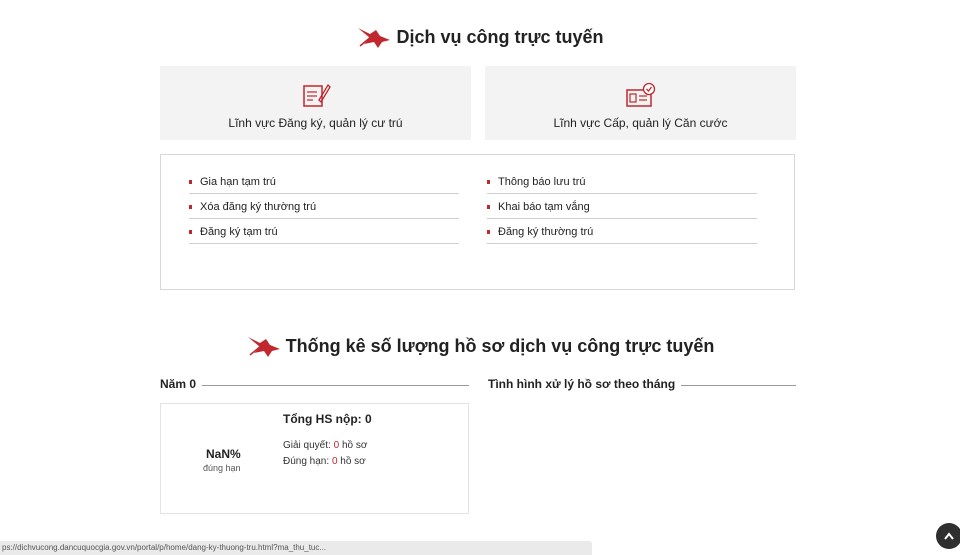 This screenshot has height=555, width=960. I want to click on scroll-to-top-button, so click(948, 536).